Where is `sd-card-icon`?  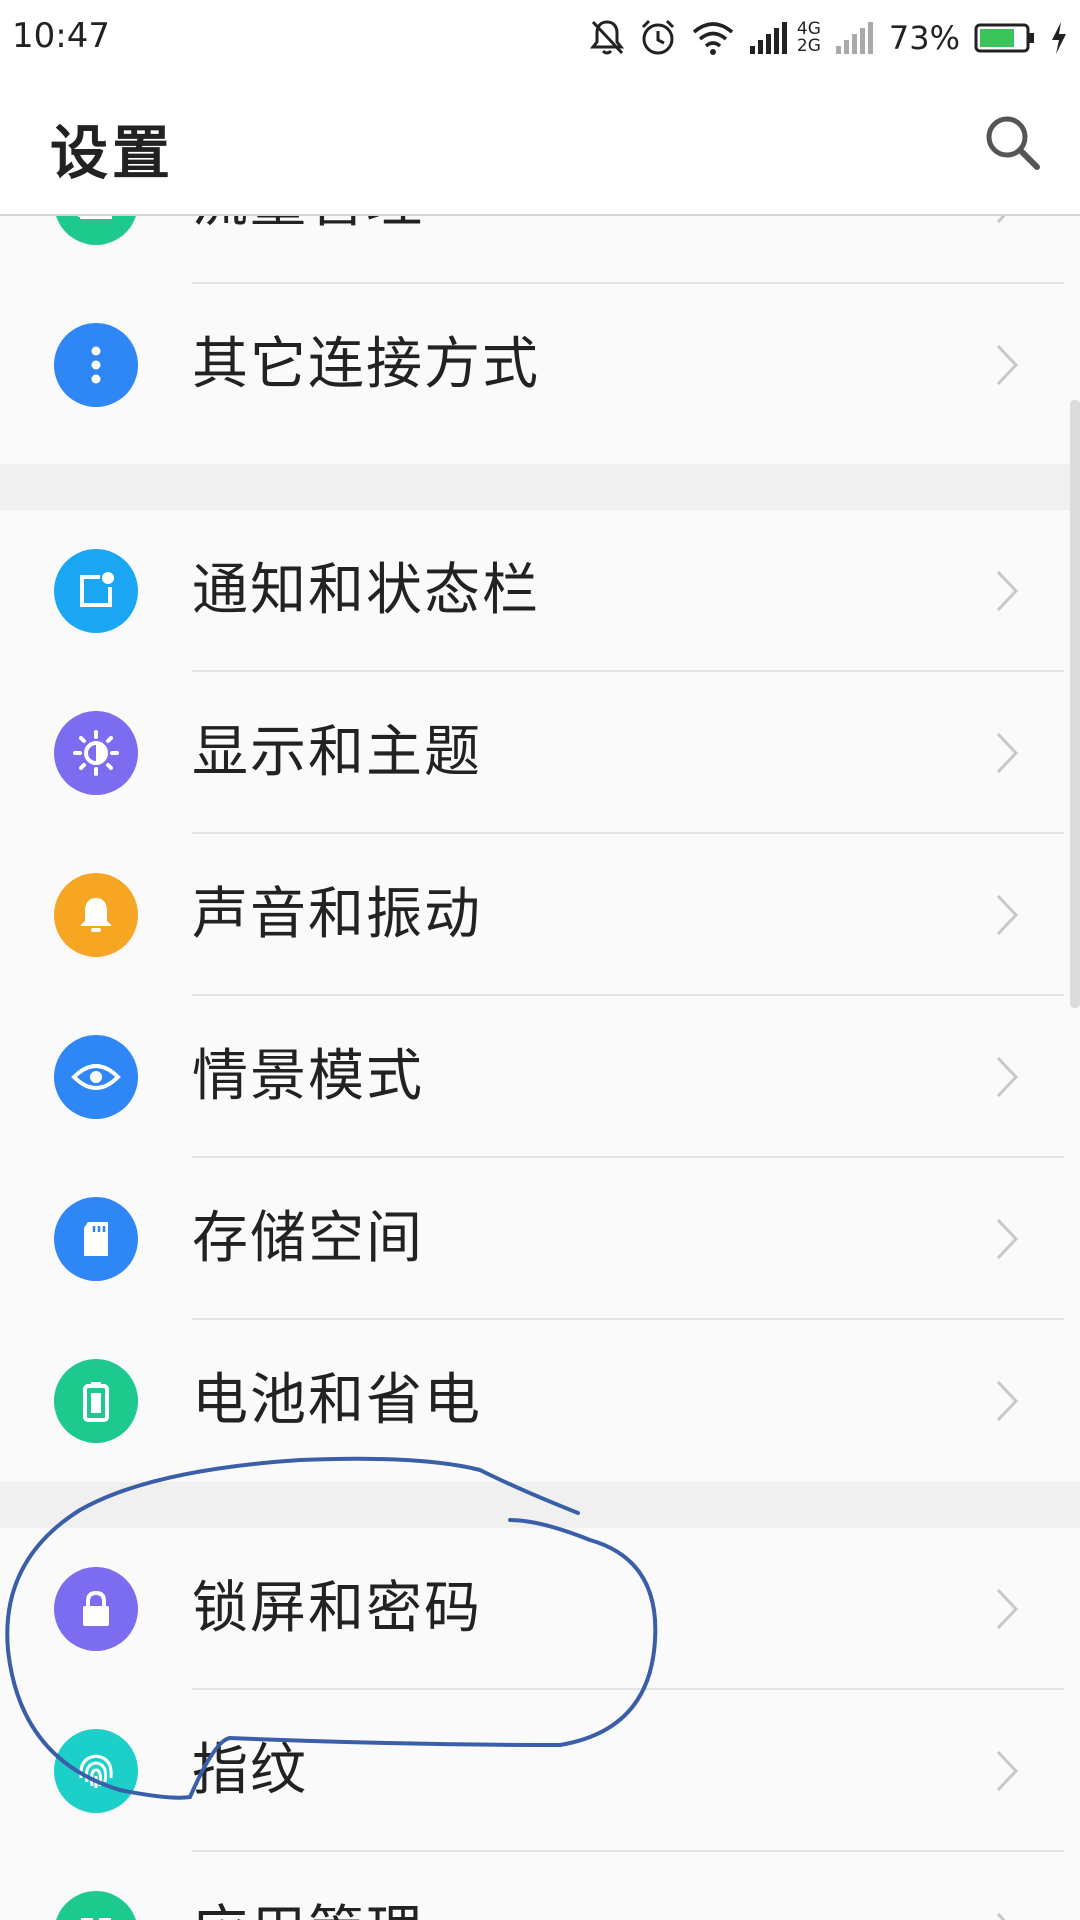 sd-card-icon is located at coordinates (96, 1239).